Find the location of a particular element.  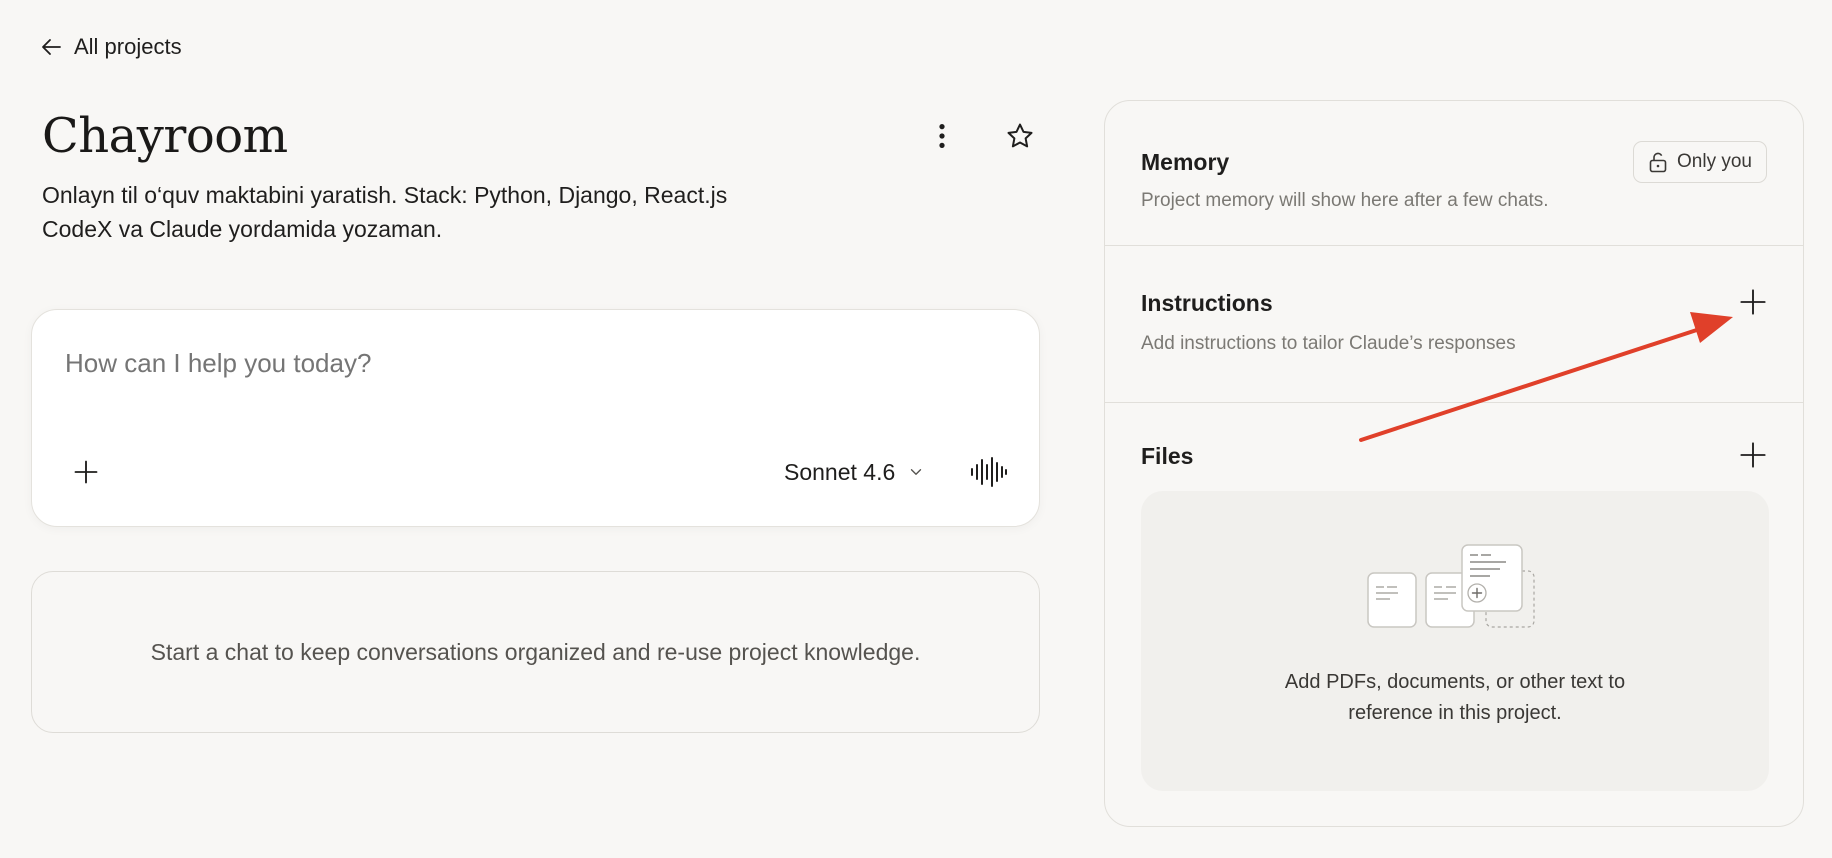

add-files-button is located at coordinates (1753, 455).